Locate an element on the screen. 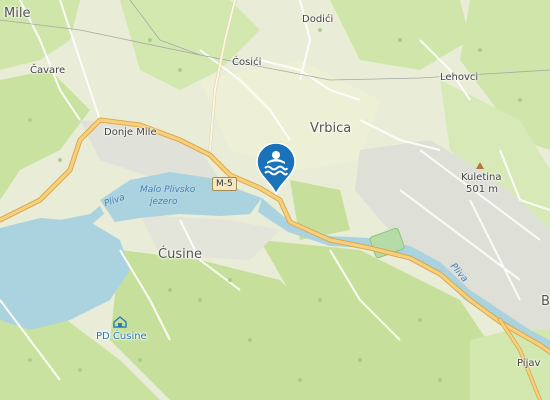 The image size is (550, 400). peak-label-kuletina: Kuletina is located at coordinates (481, 177).